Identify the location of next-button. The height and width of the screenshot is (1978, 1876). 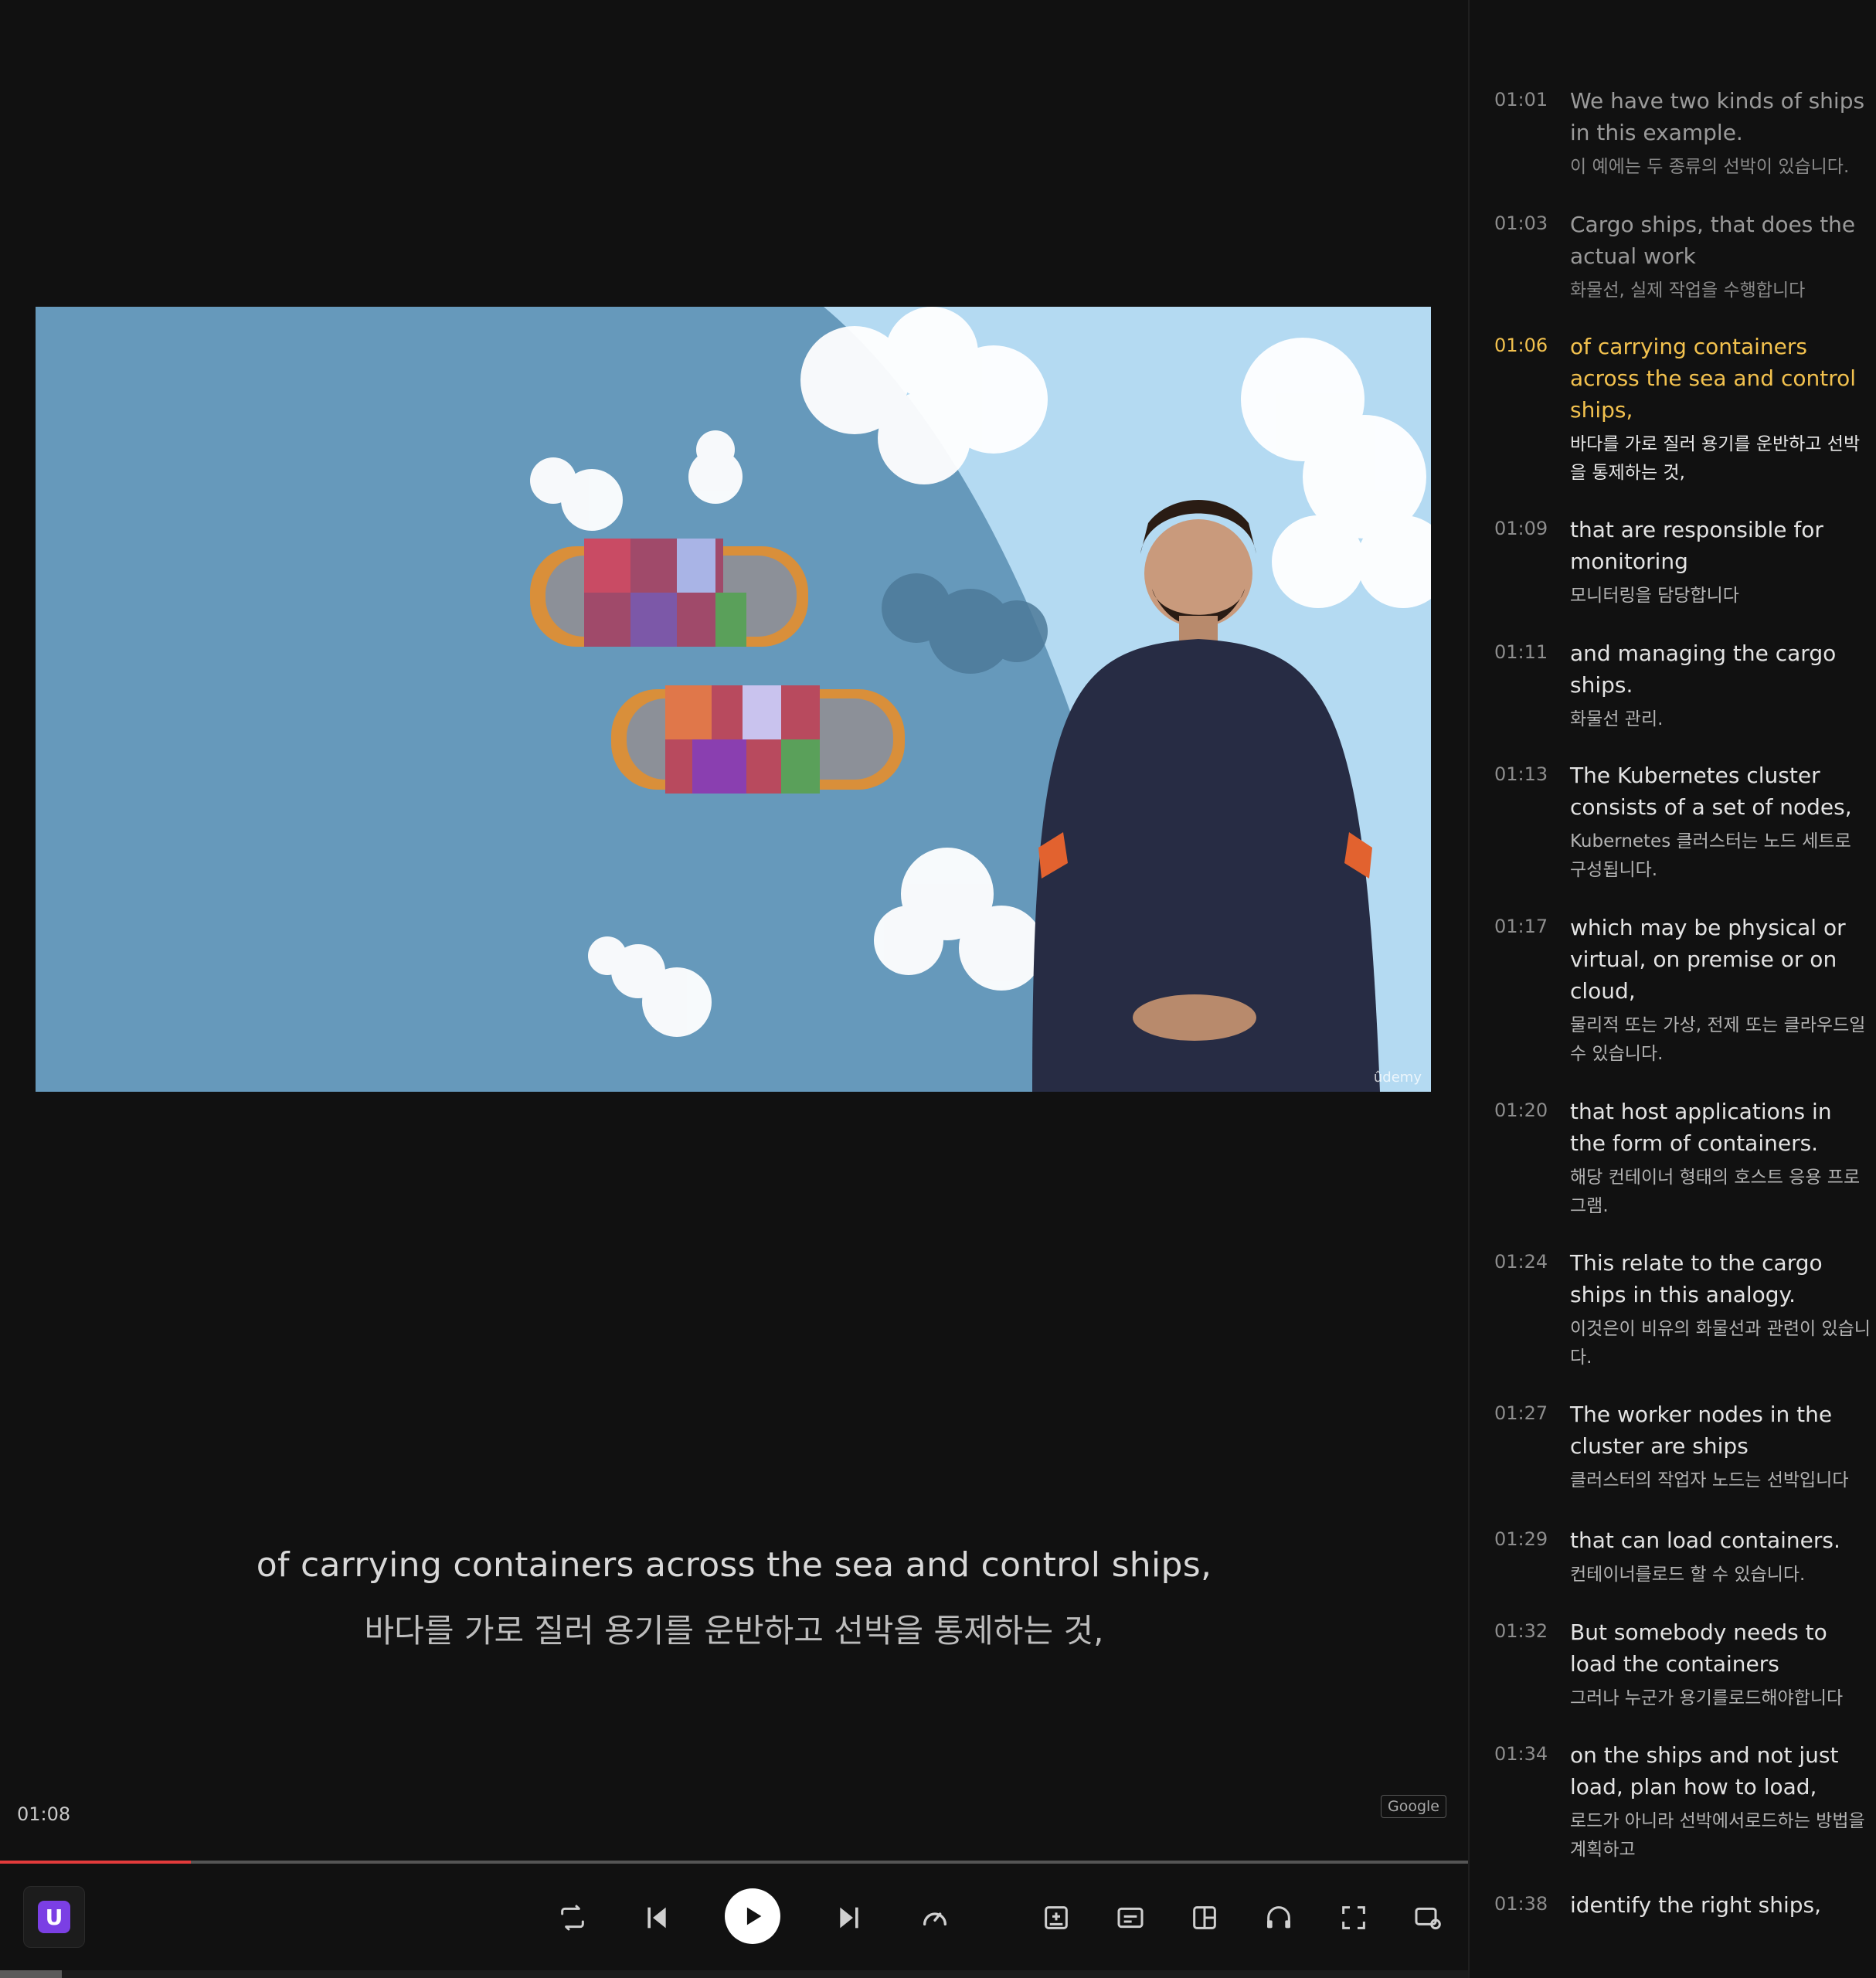
(849, 1918).